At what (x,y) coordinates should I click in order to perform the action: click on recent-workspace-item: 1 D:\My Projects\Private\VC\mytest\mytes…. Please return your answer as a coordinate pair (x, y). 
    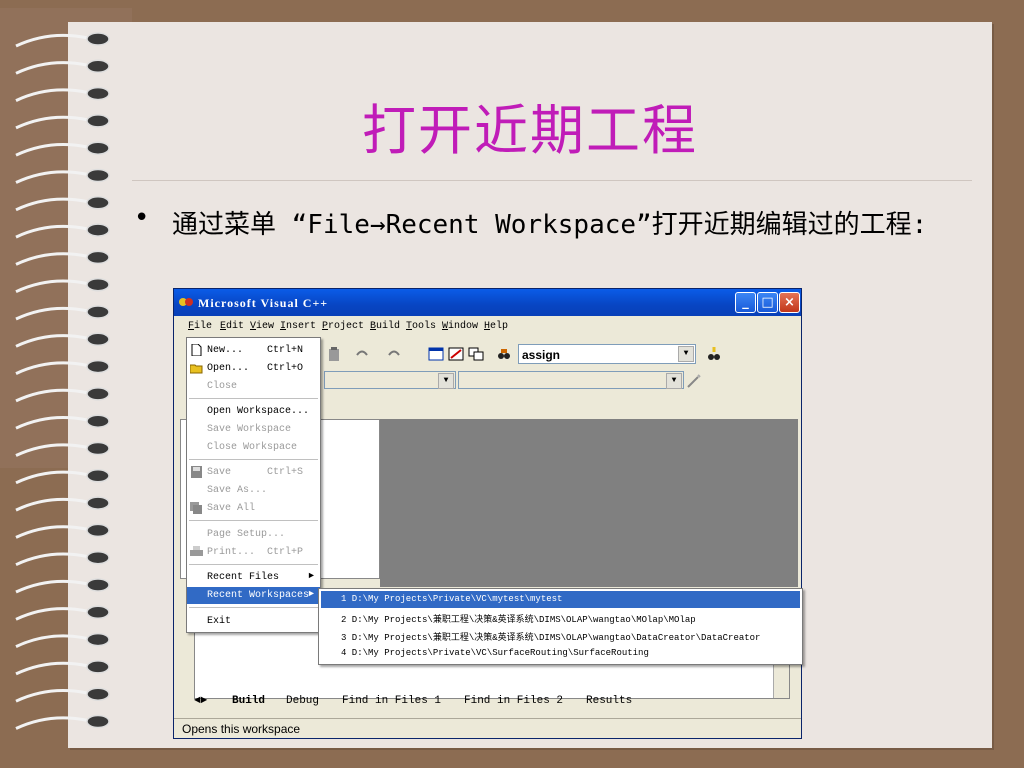
    Looking at the image, I should click on (560, 599).